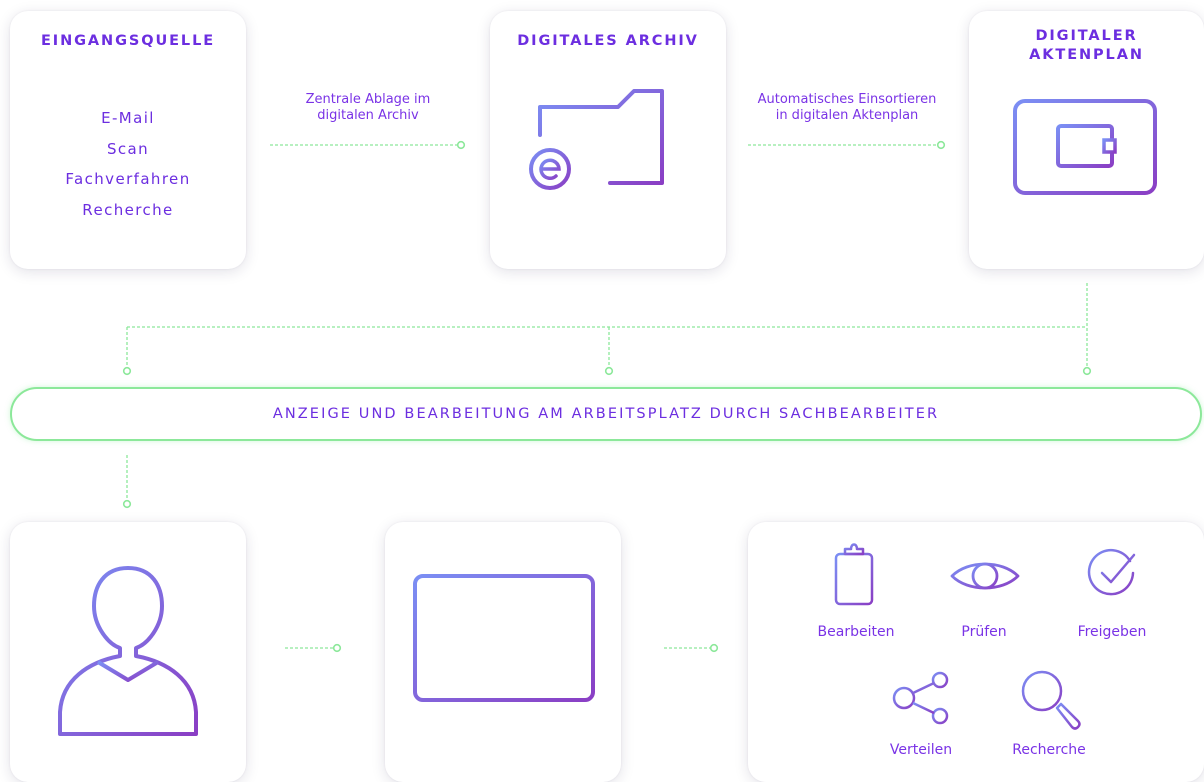 The height and width of the screenshot is (782, 1204). I want to click on archive-card: DIGITALES ARCHIV, so click(608, 140).